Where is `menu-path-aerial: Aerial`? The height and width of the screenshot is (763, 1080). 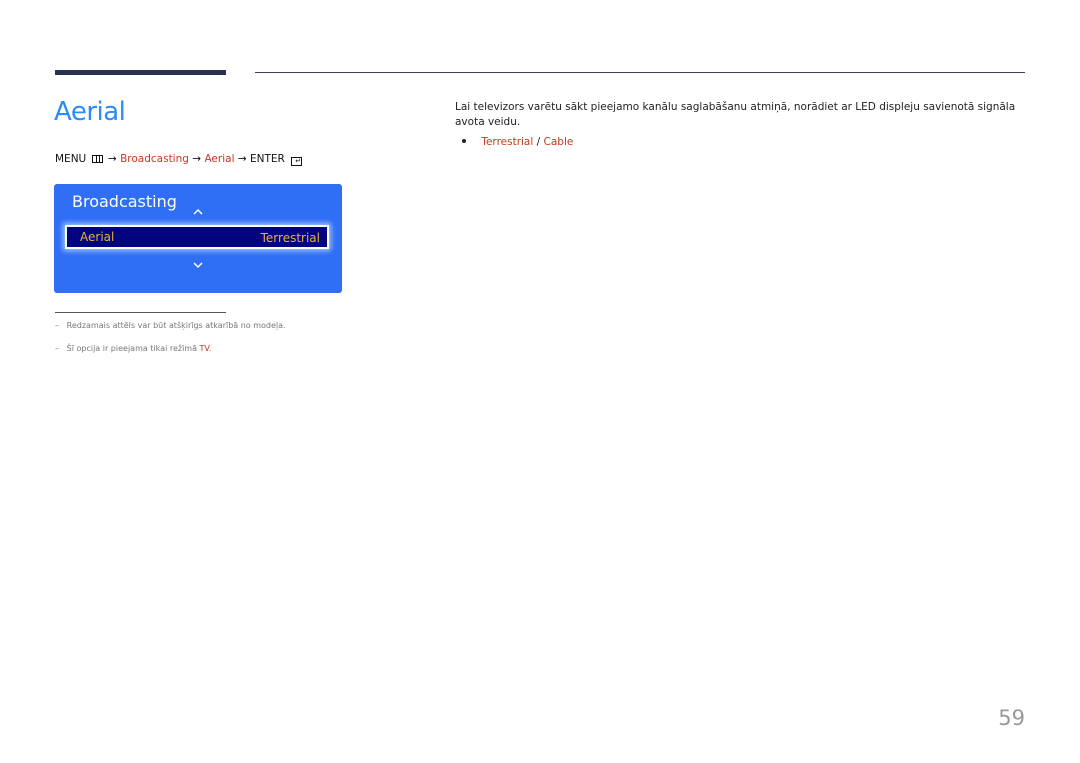 menu-path-aerial: Aerial is located at coordinates (219, 159).